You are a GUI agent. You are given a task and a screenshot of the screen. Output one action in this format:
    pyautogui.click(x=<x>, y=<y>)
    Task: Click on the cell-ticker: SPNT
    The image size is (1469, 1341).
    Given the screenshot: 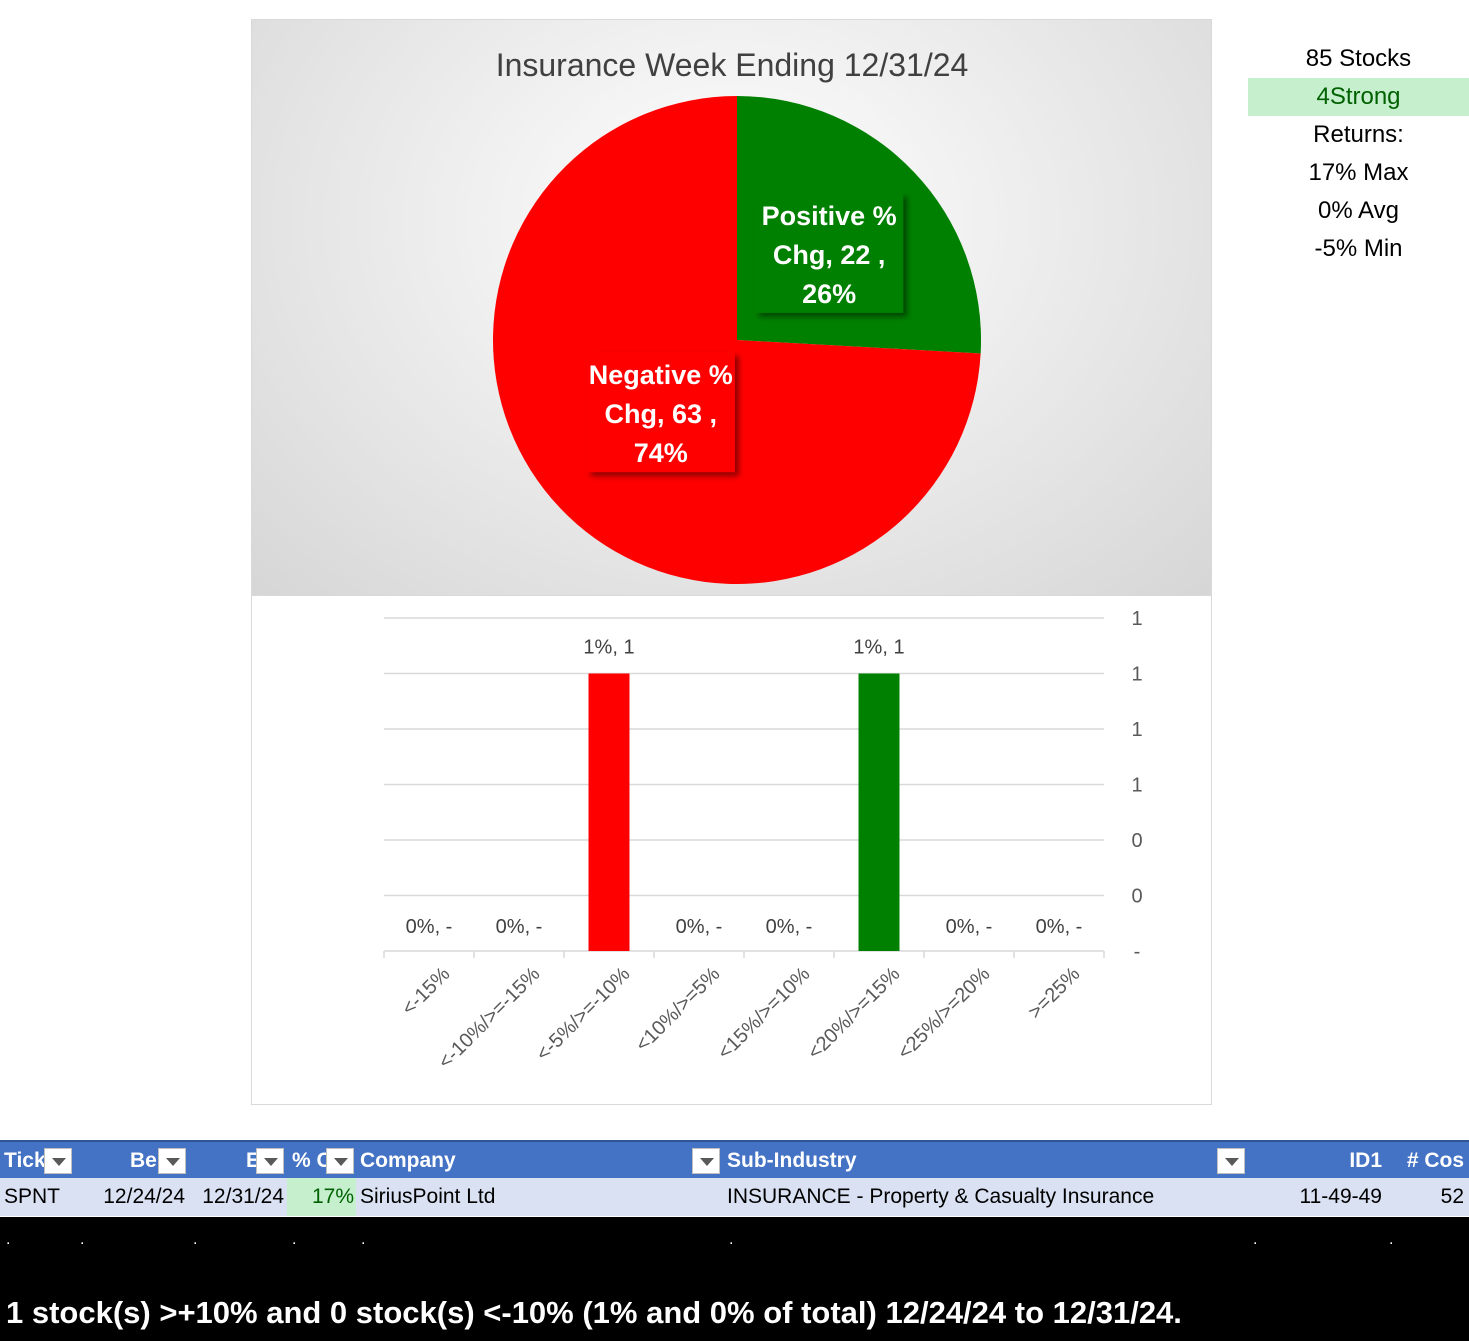 What is the action you would take?
    pyautogui.click(x=32, y=1196)
    